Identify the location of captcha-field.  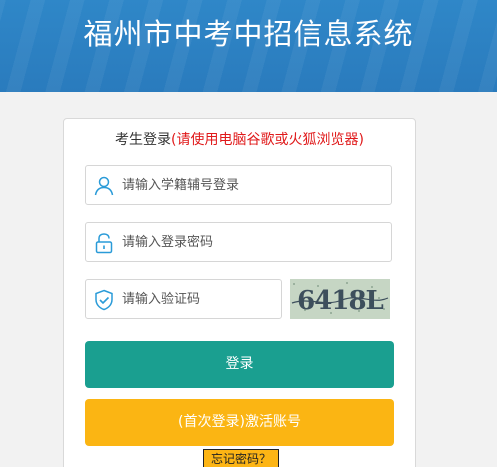
(183, 299).